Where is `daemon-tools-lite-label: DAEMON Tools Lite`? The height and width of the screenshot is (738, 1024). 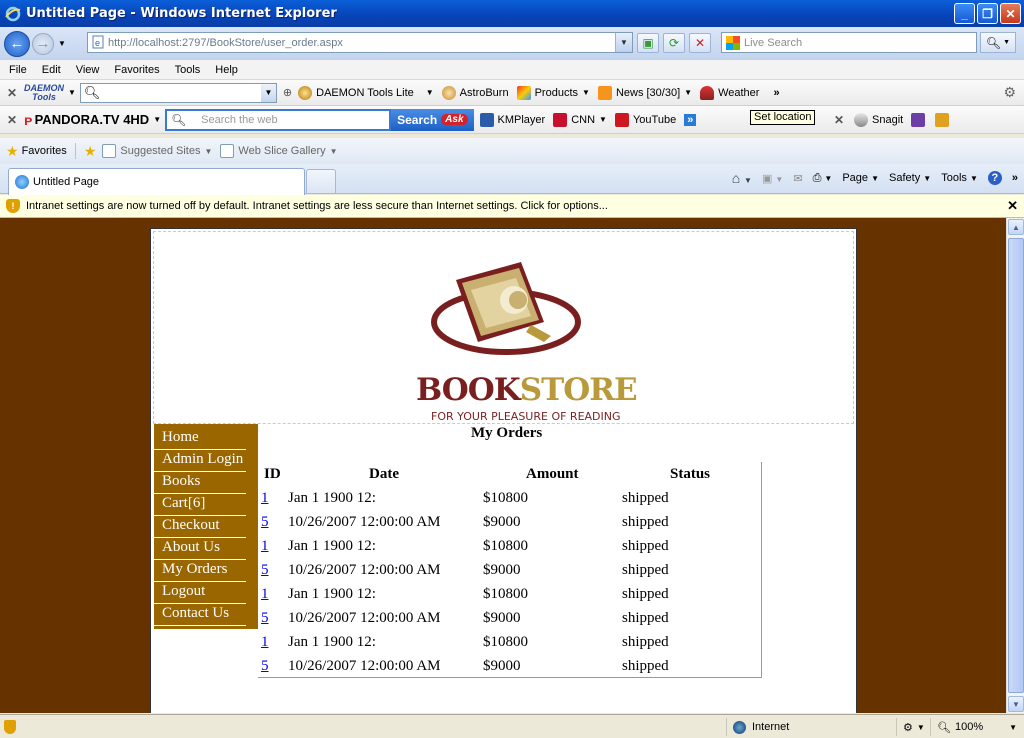 daemon-tools-lite-label: DAEMON Tools Lite is located at coordinates (365, 92).